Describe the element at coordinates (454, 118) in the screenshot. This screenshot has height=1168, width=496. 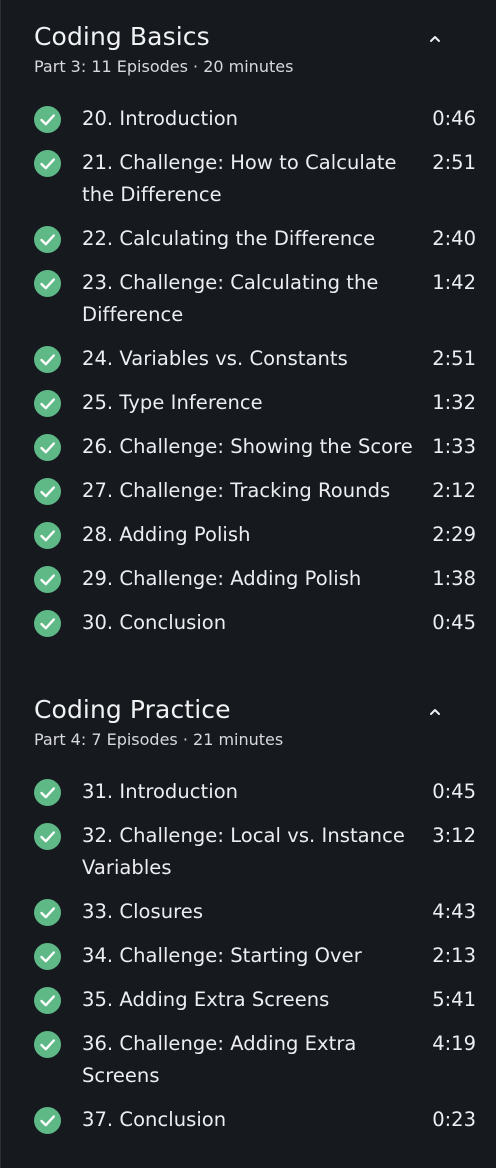
I see `episode-duration: 0:46` at that location.